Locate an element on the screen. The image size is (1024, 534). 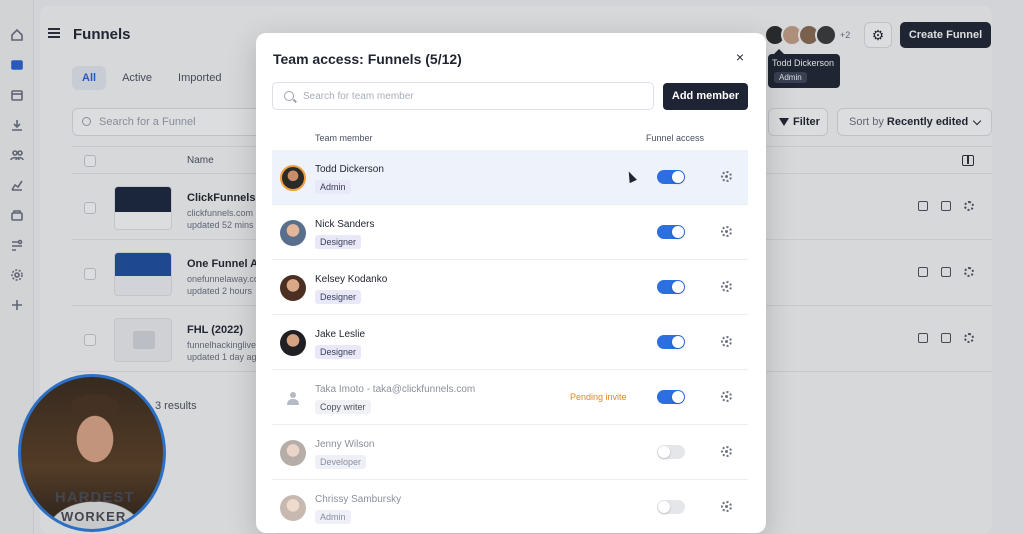
add-member-button: Add member is located at coordinates (705, 96).